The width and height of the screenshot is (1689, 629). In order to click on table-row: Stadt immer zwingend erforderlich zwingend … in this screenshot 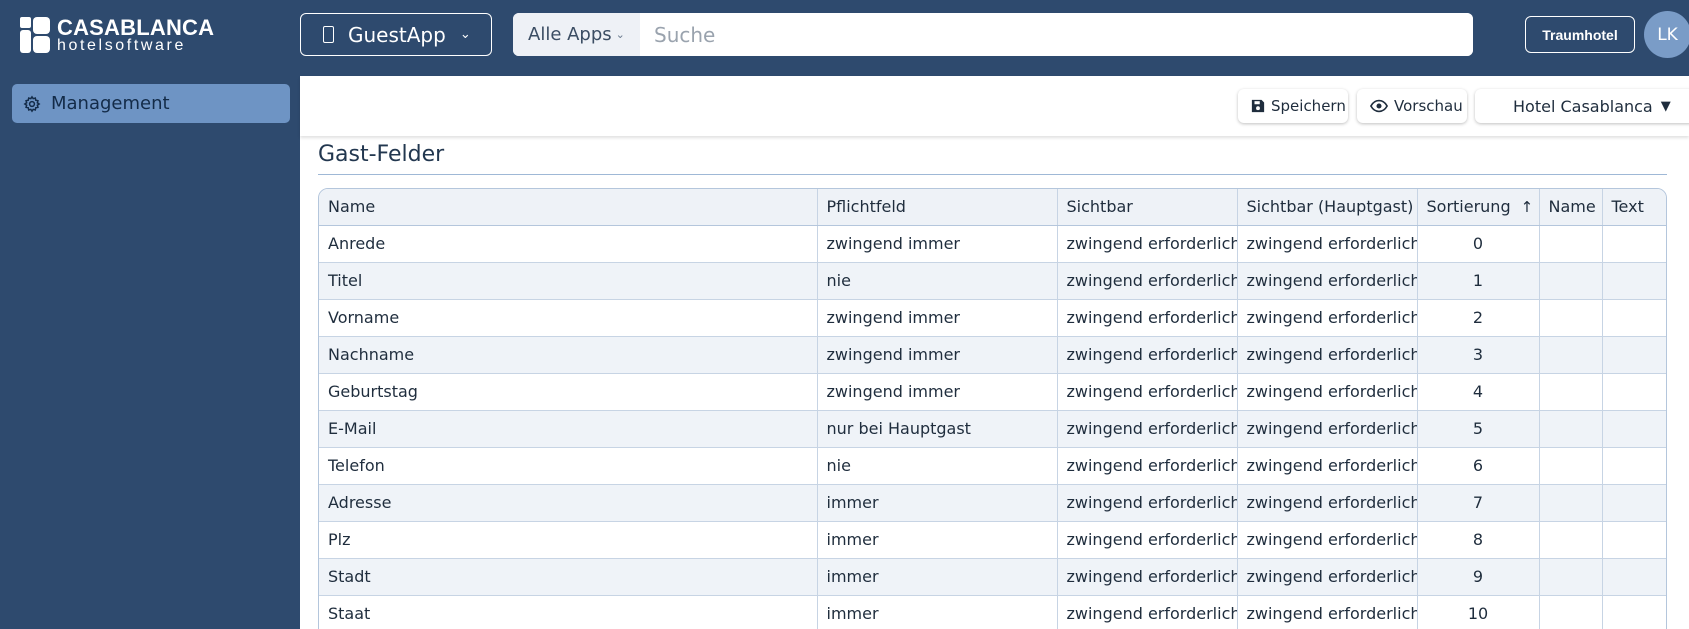, I will do `click(992, 577)`.